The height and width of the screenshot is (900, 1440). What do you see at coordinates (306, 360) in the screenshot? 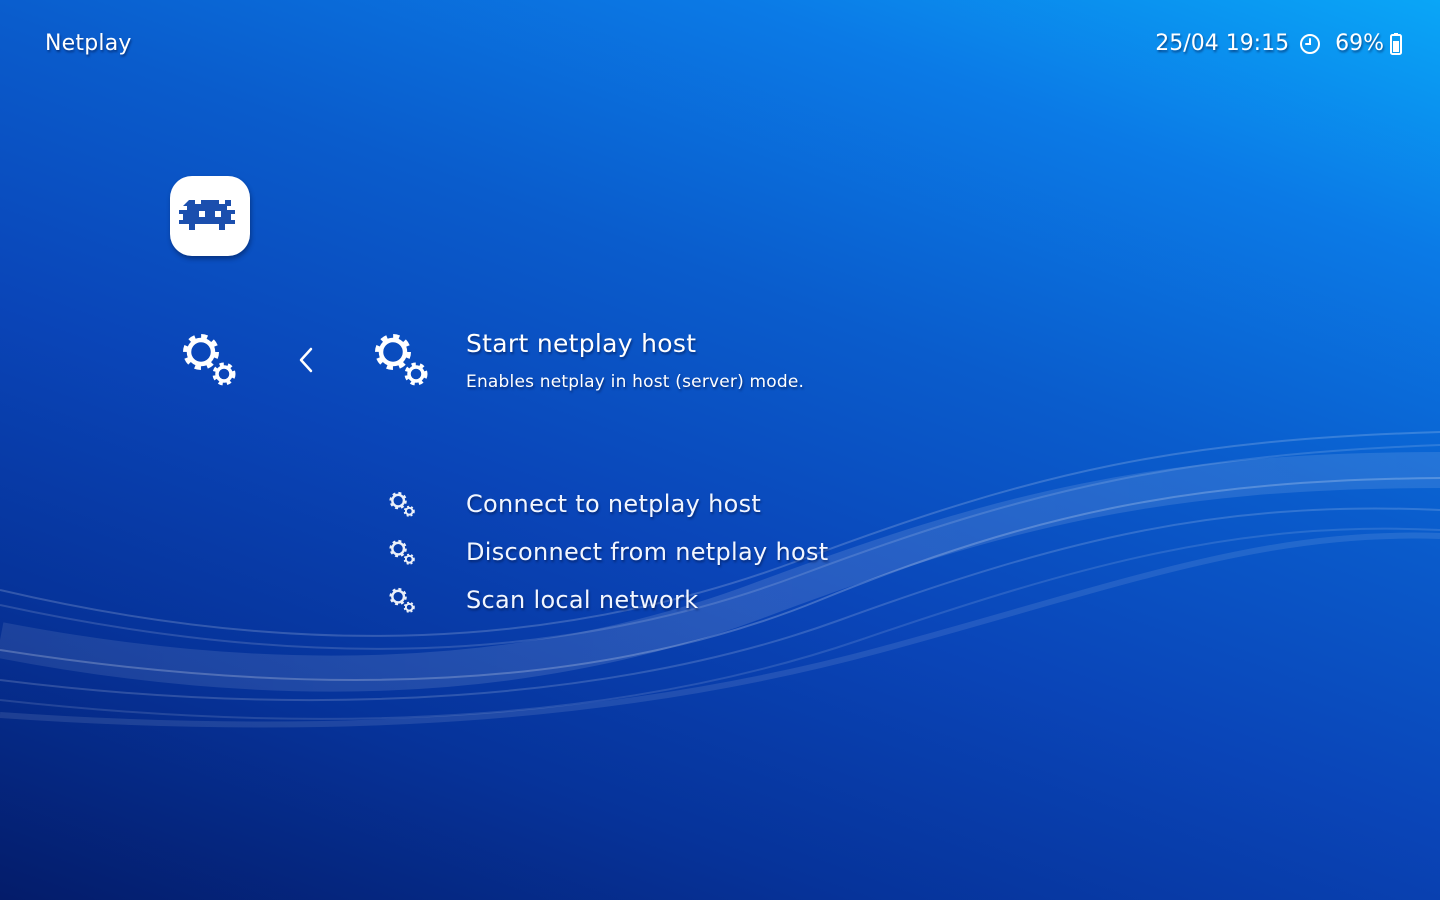
I see `chevron-left-icon` at bounding box center [306, 360].